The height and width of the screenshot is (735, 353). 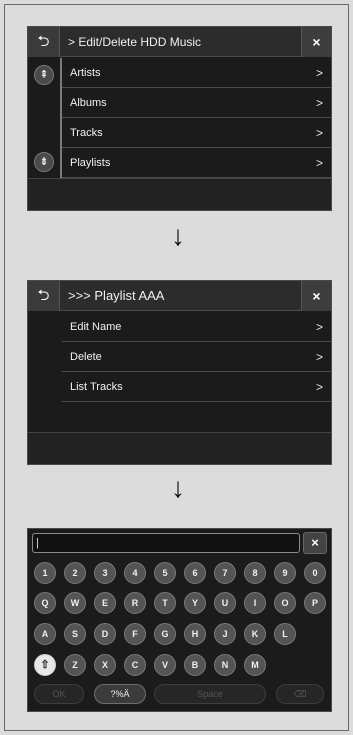 I want to click on key-l: L, so click(x=285, y=634).